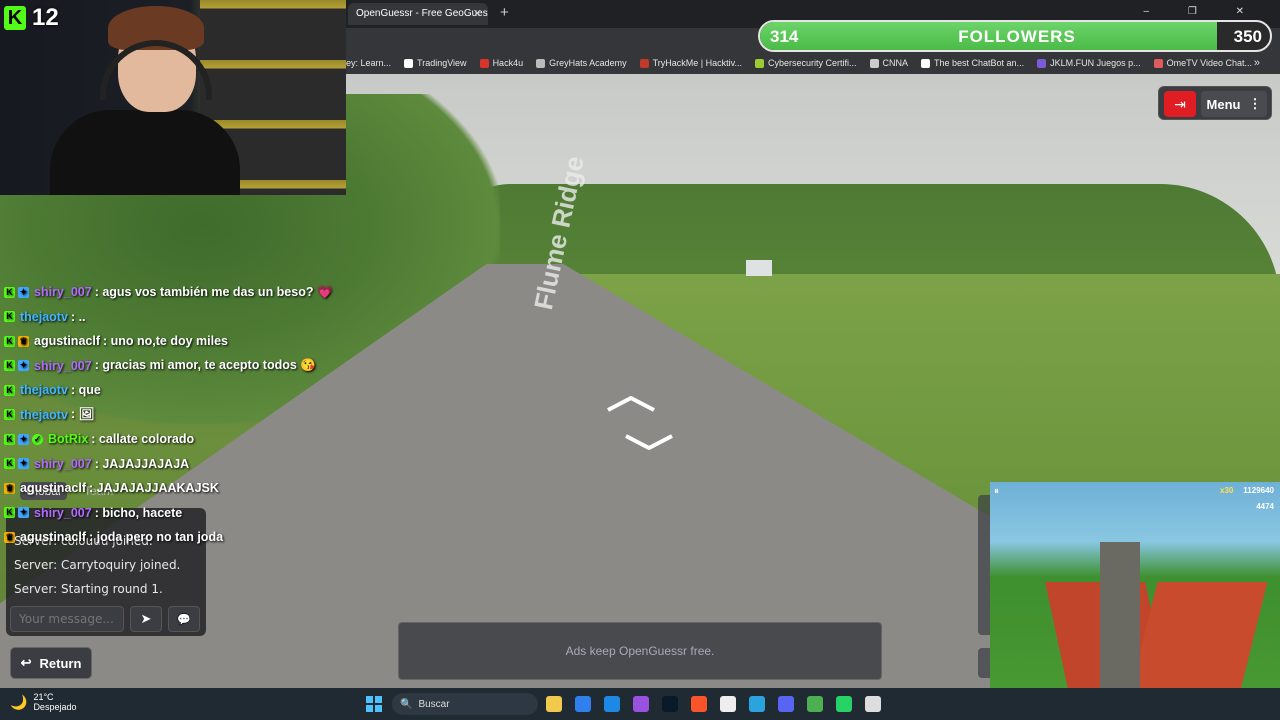 Image resolution: width=1280 pixels, height=720 pixels. Describe the element at coordinates (45, 17) in the screenshot. I see `viewer-count: 12` at that location.